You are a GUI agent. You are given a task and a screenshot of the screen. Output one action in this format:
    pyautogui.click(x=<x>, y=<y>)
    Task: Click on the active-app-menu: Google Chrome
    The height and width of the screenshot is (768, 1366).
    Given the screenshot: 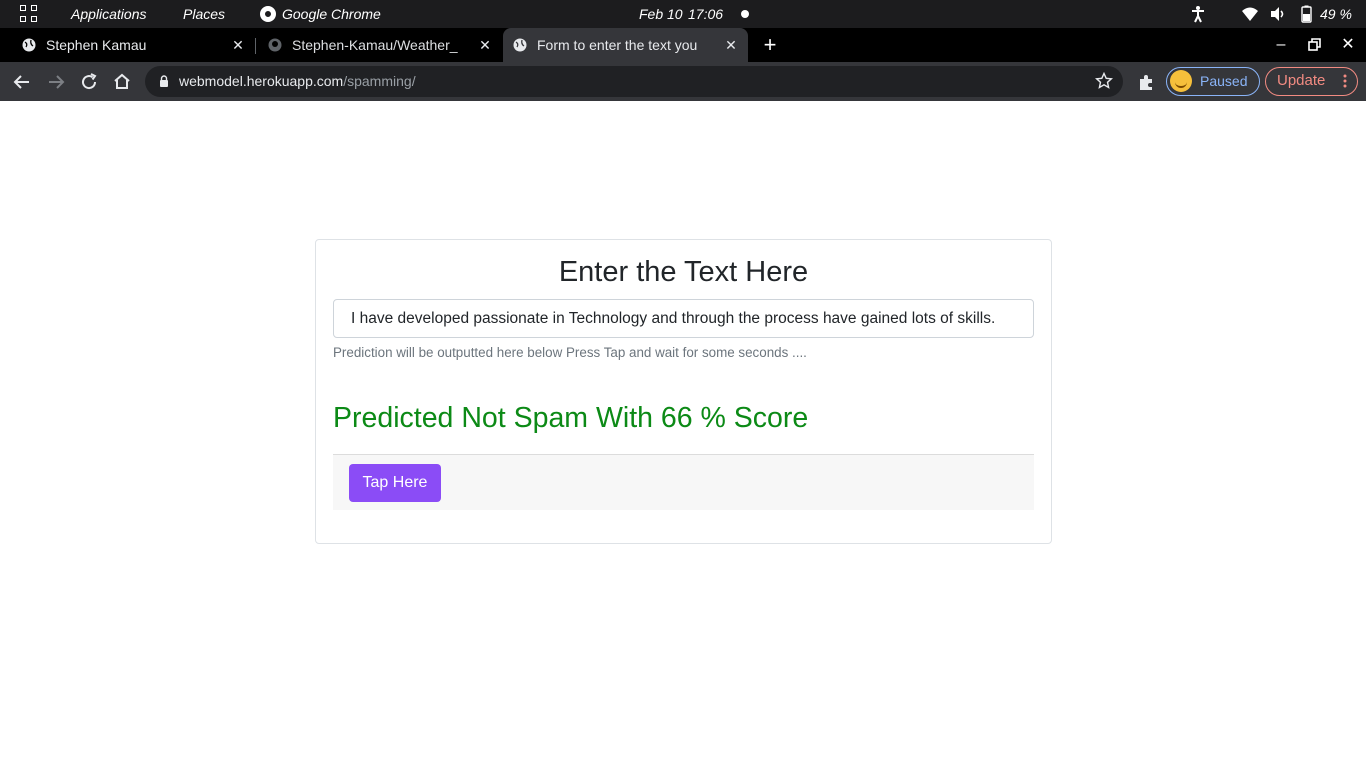 What is the action you would take?
    pyautogui.click(x=331, y=14)
    